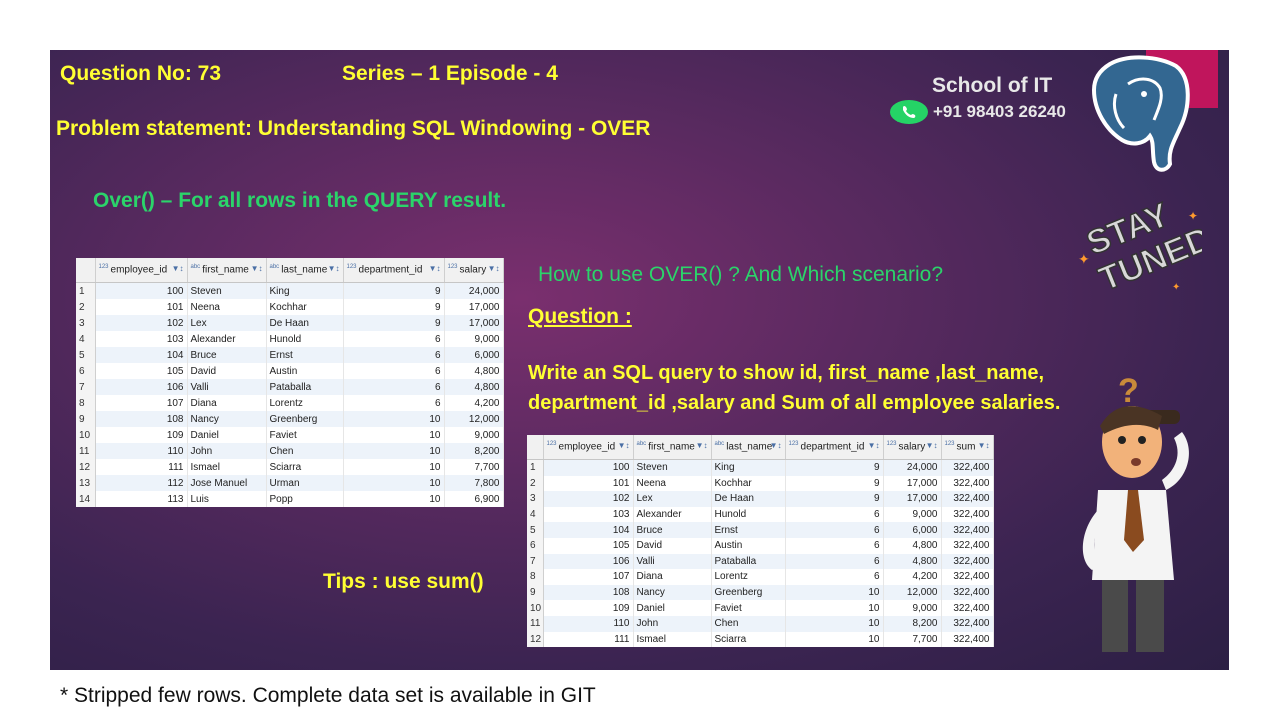 This screenshot has width=1280, height=720. Describe the element at coordinates (86, 435) in the screenshot. I see `row-number-cell: 10` at that location.